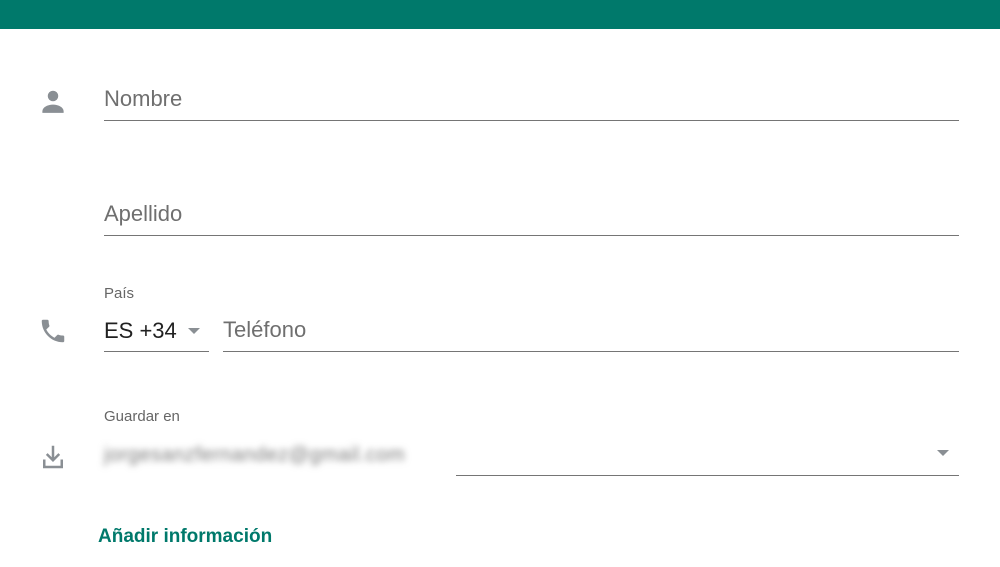 The width and height of the screenshot is (1000, 567). I want to click on account-select: jorgesanzfernandez@gmail.com, so click(531, 458).